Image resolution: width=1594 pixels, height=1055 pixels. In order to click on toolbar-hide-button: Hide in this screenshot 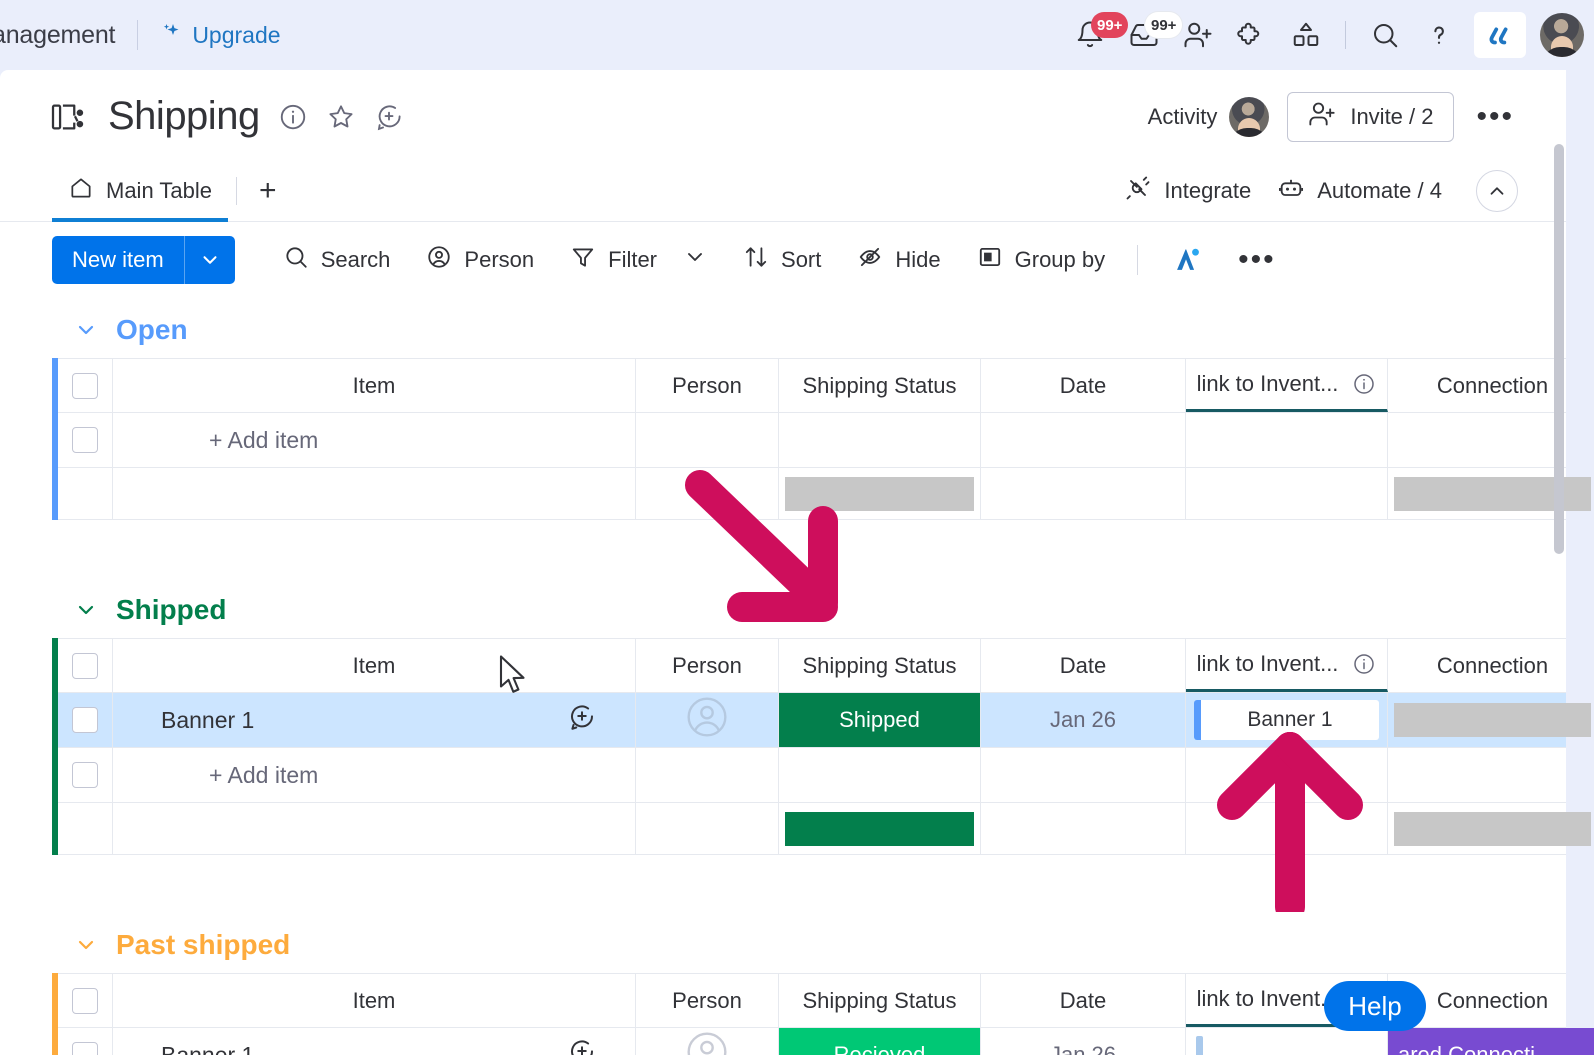, I will do `click(898, 260)`.